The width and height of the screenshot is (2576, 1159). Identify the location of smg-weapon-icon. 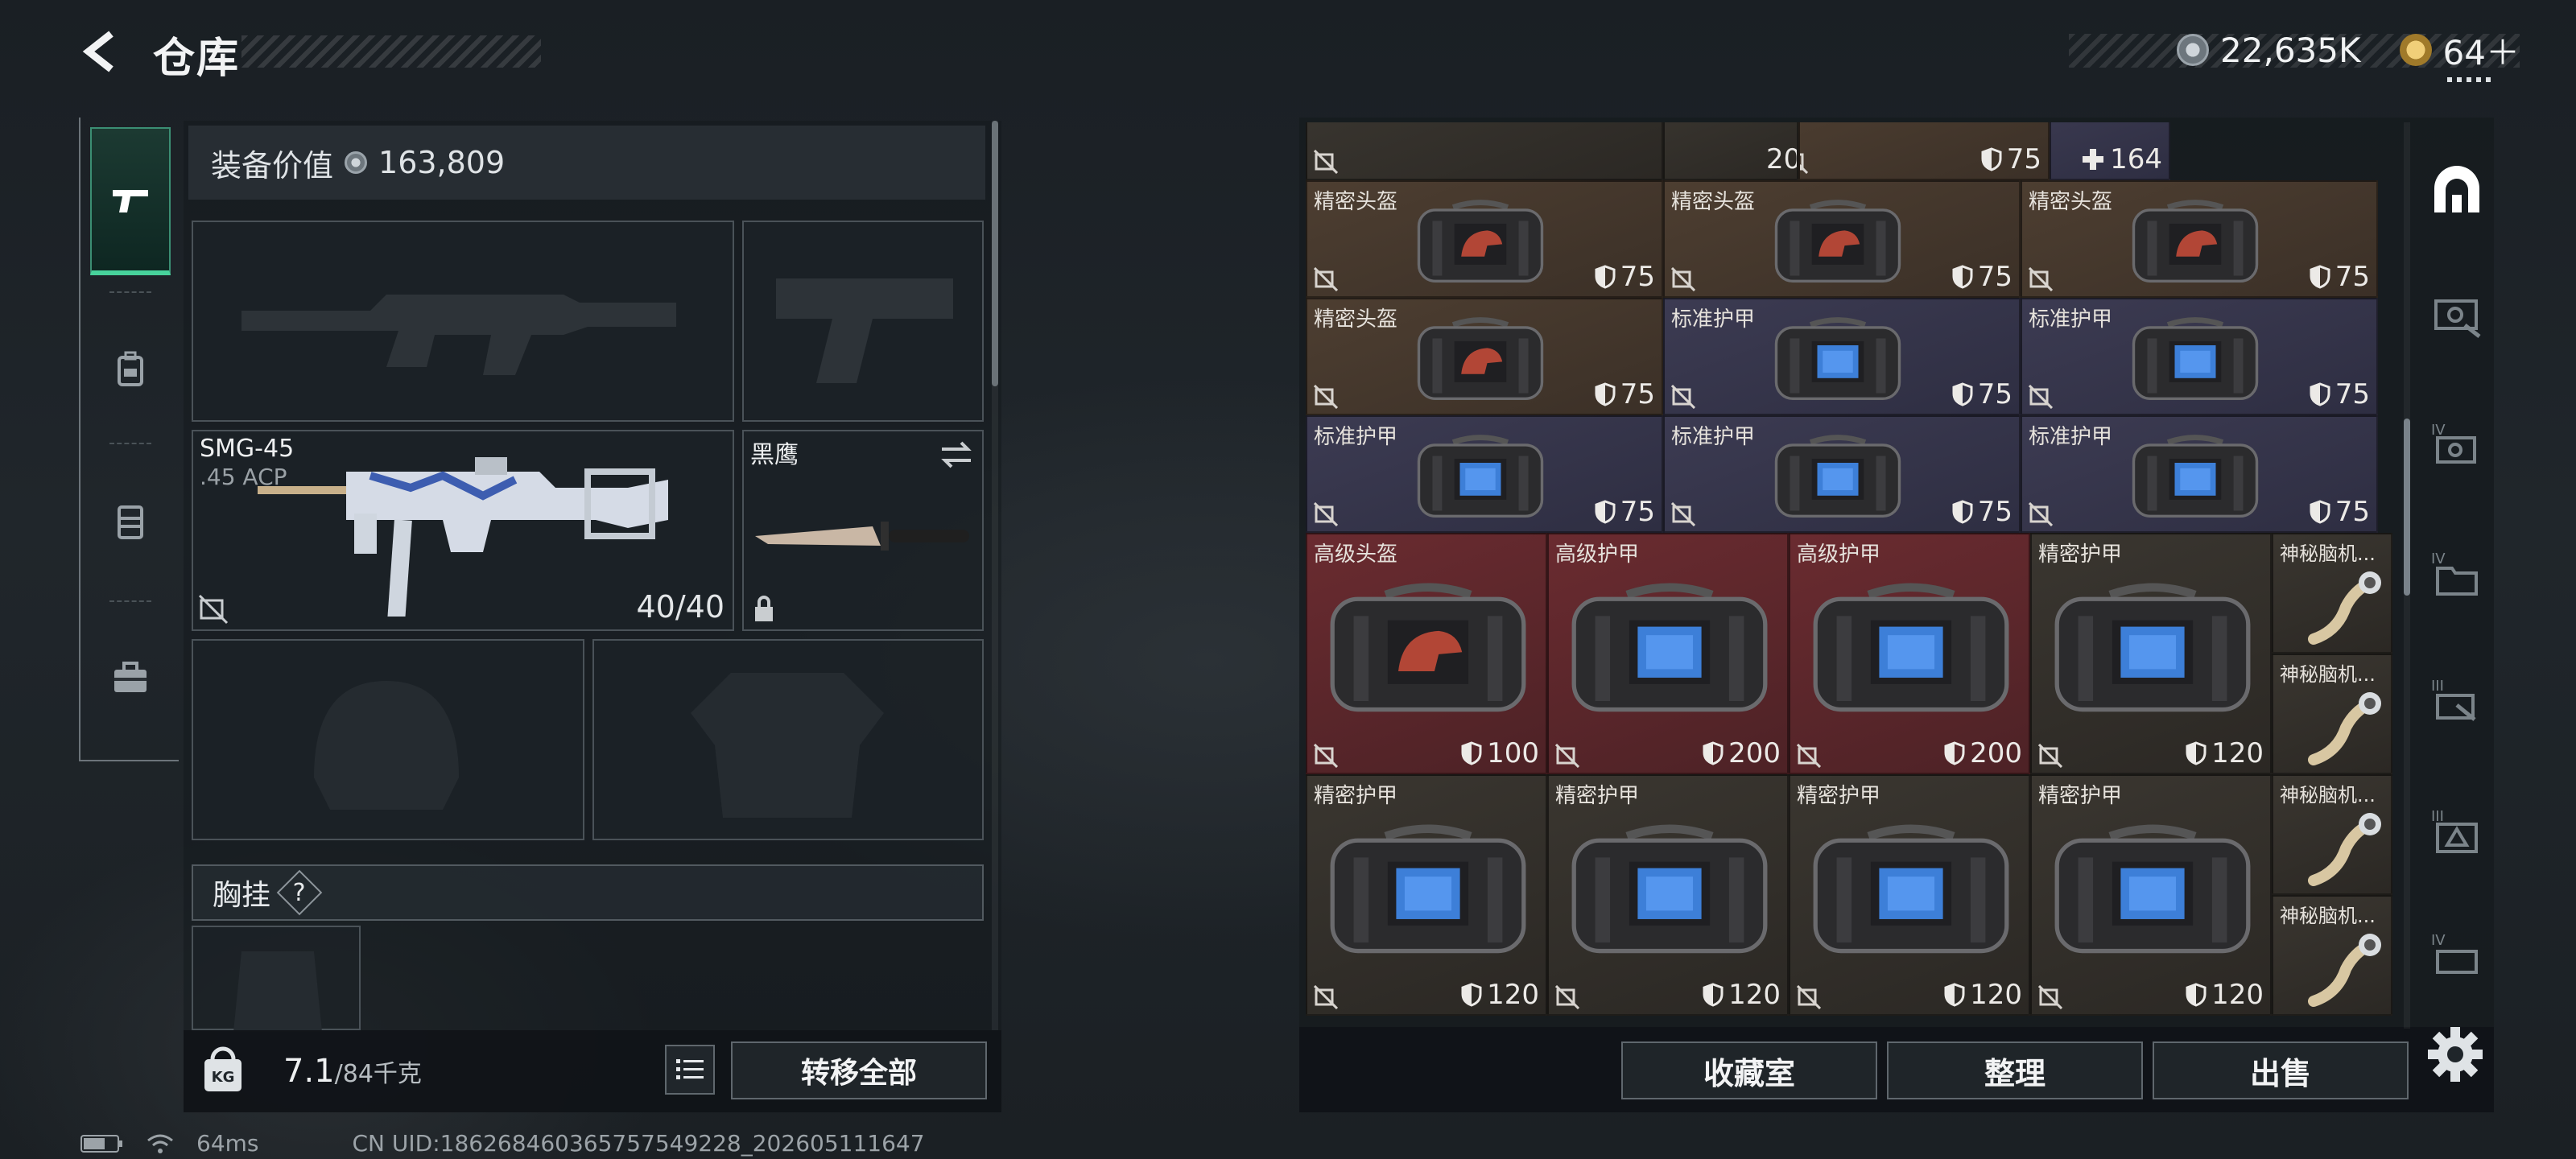
(463, 537).